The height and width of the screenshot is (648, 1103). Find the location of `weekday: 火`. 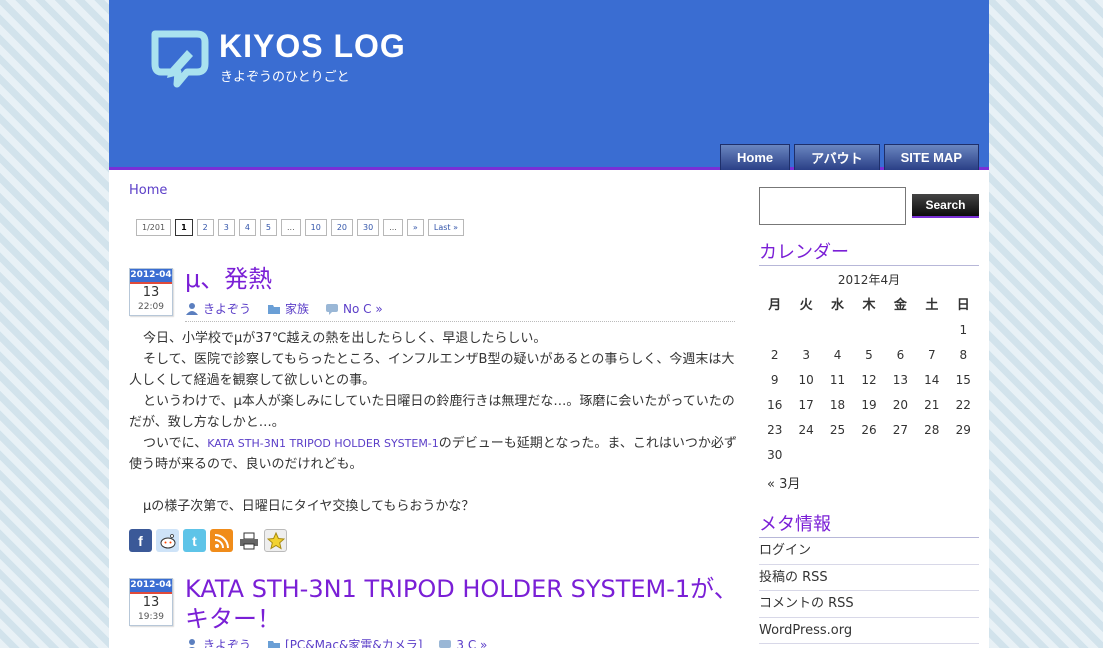

weekday: 火 is located at coordinates (806, 305).